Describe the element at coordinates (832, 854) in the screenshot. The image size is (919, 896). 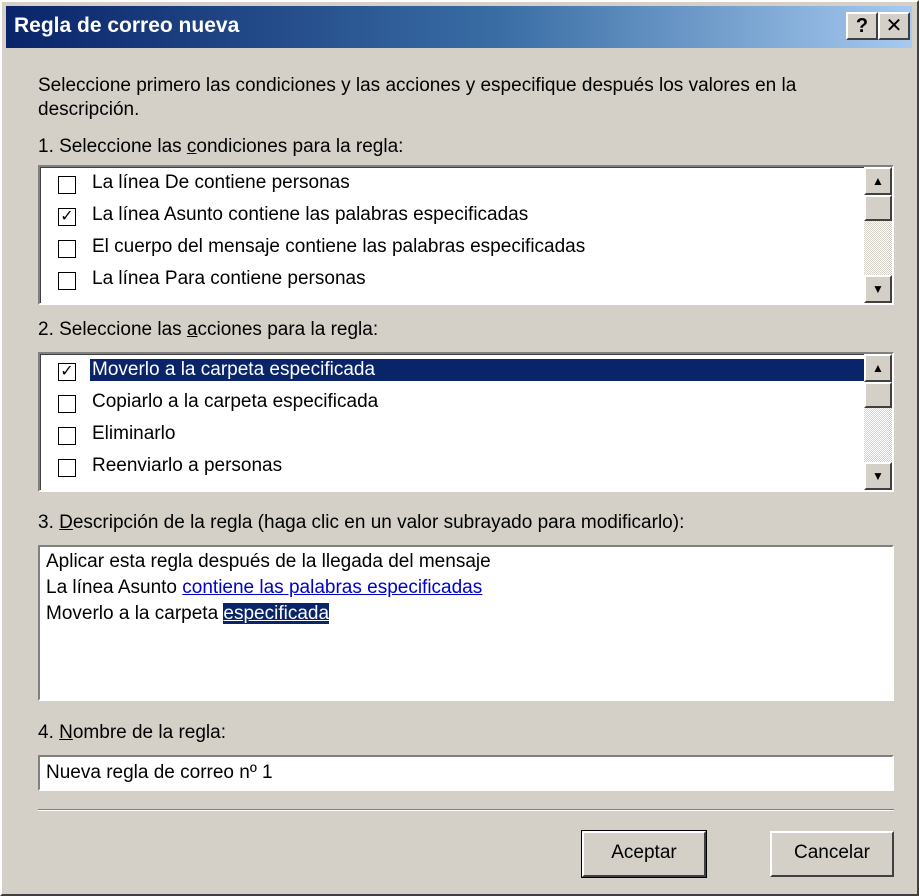
I see `cancel-button: Cancelar` at that location.